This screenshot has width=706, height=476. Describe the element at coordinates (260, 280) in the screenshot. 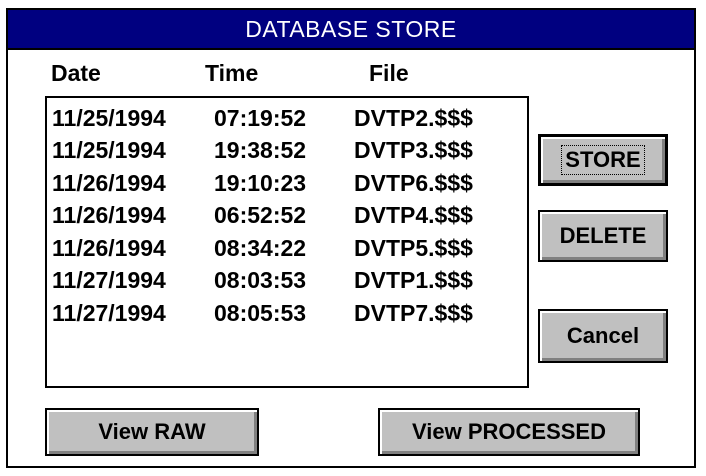

I see `record-time: 08:03:53` at that location.